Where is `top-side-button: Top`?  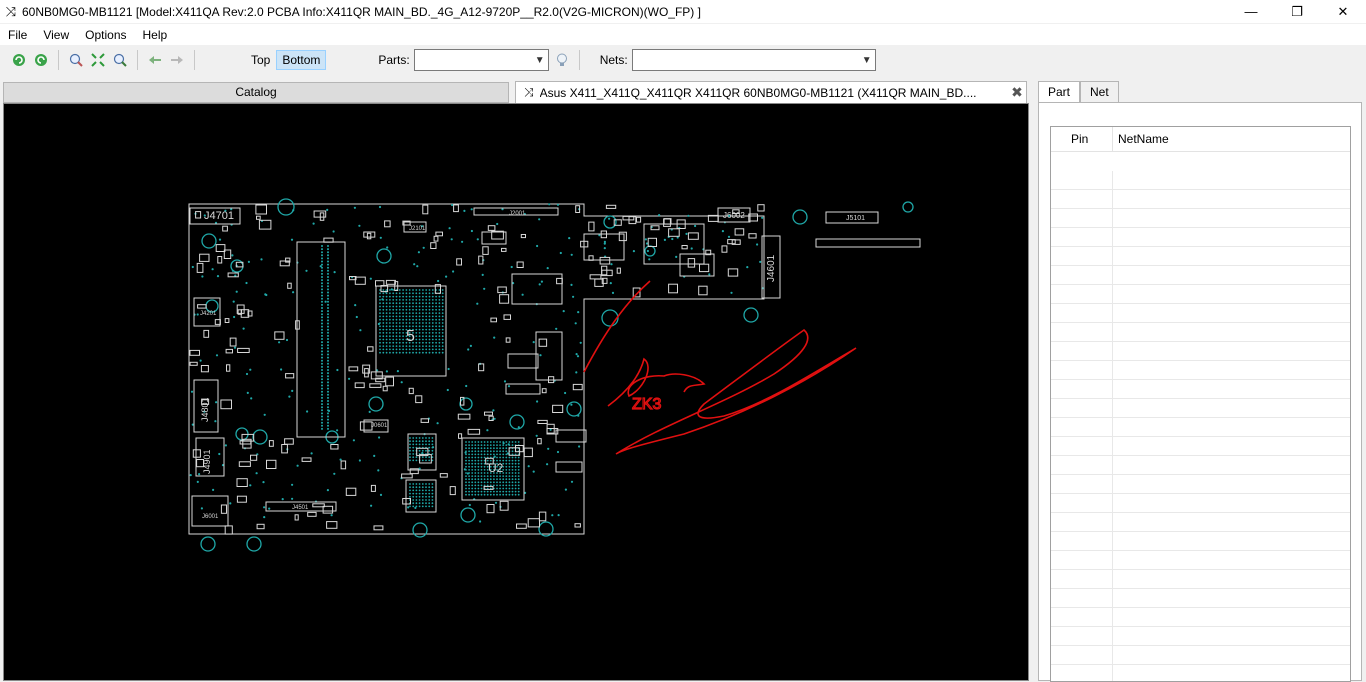 top-side-button: Top is located at coordinates (260, 60).